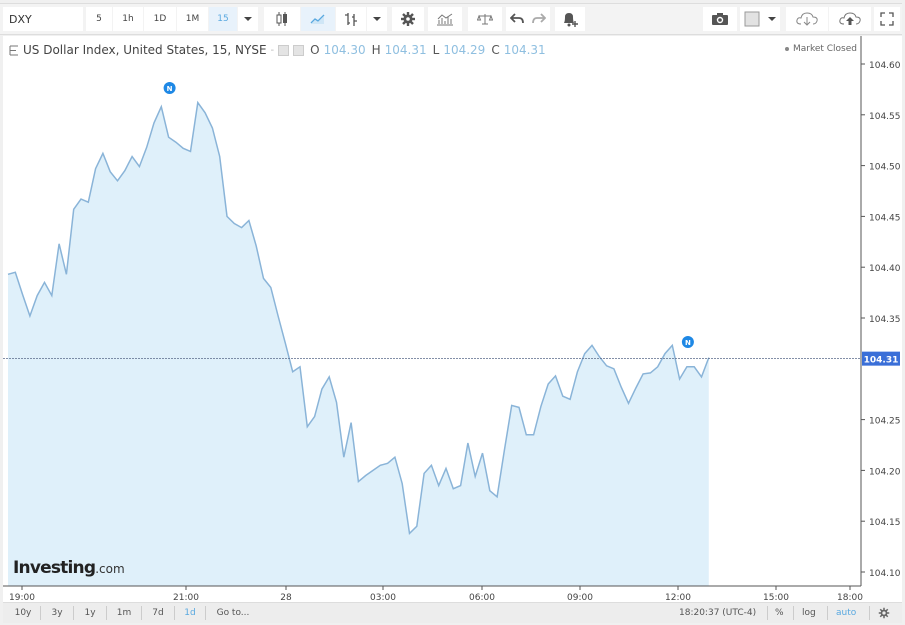  I want to click on range-7d: 7d, so click(158, 613).